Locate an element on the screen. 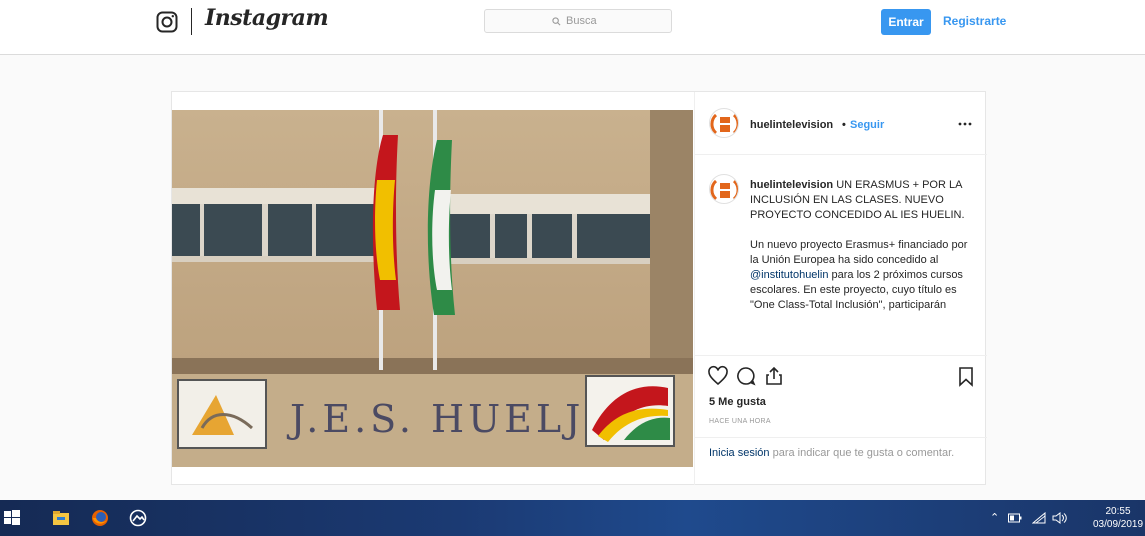  login-link: Inicia sesión is located at coordinates (739, 453).